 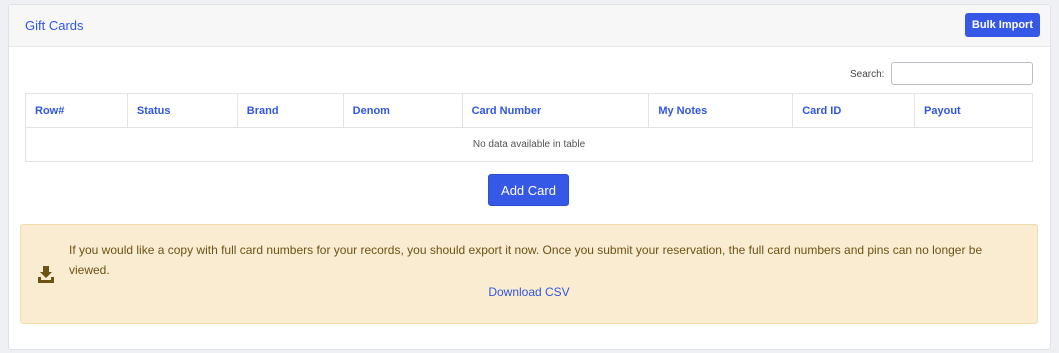 I want to click on panel-title: Gift Cards, so click(x=54, y=25).